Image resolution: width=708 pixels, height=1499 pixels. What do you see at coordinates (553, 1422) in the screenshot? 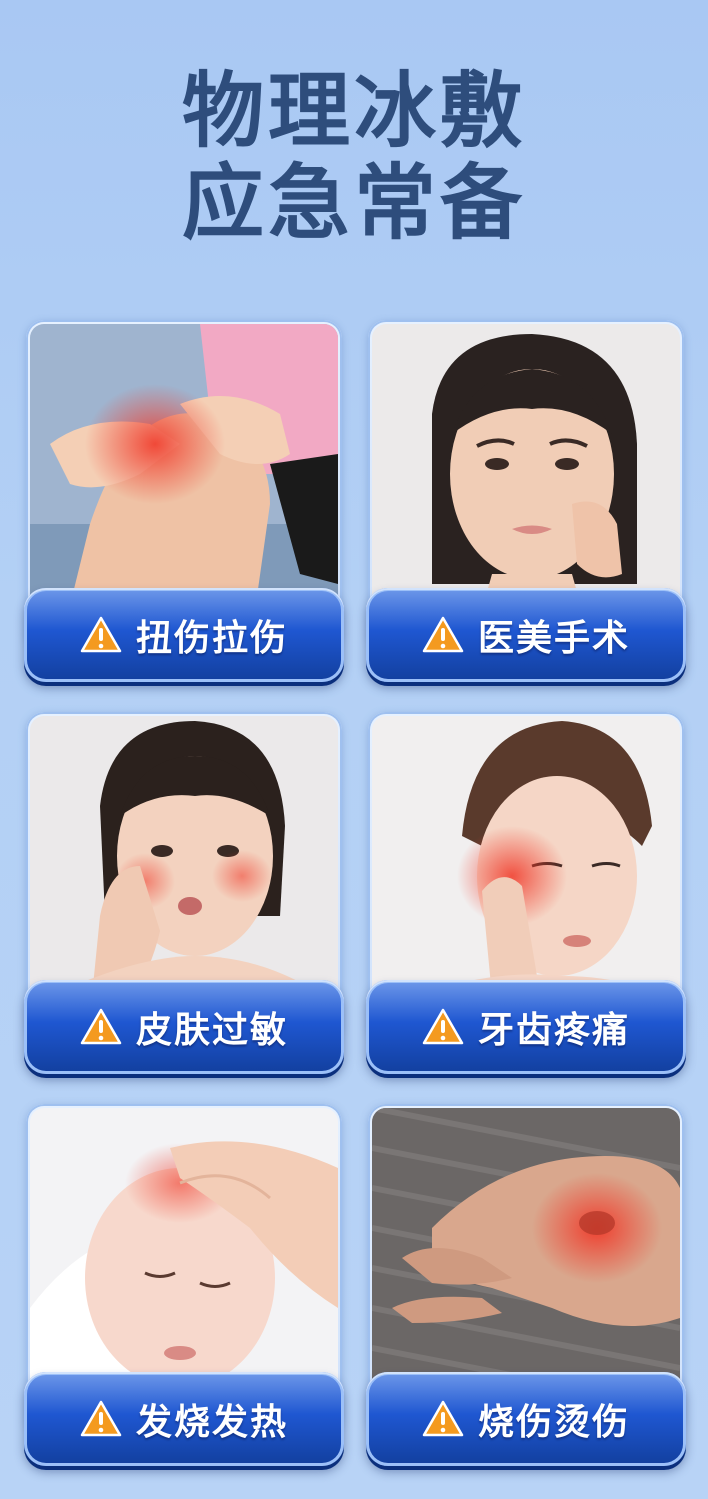
I see `card-label: 烧伤烫伤` at bounding box center [553, 1422].